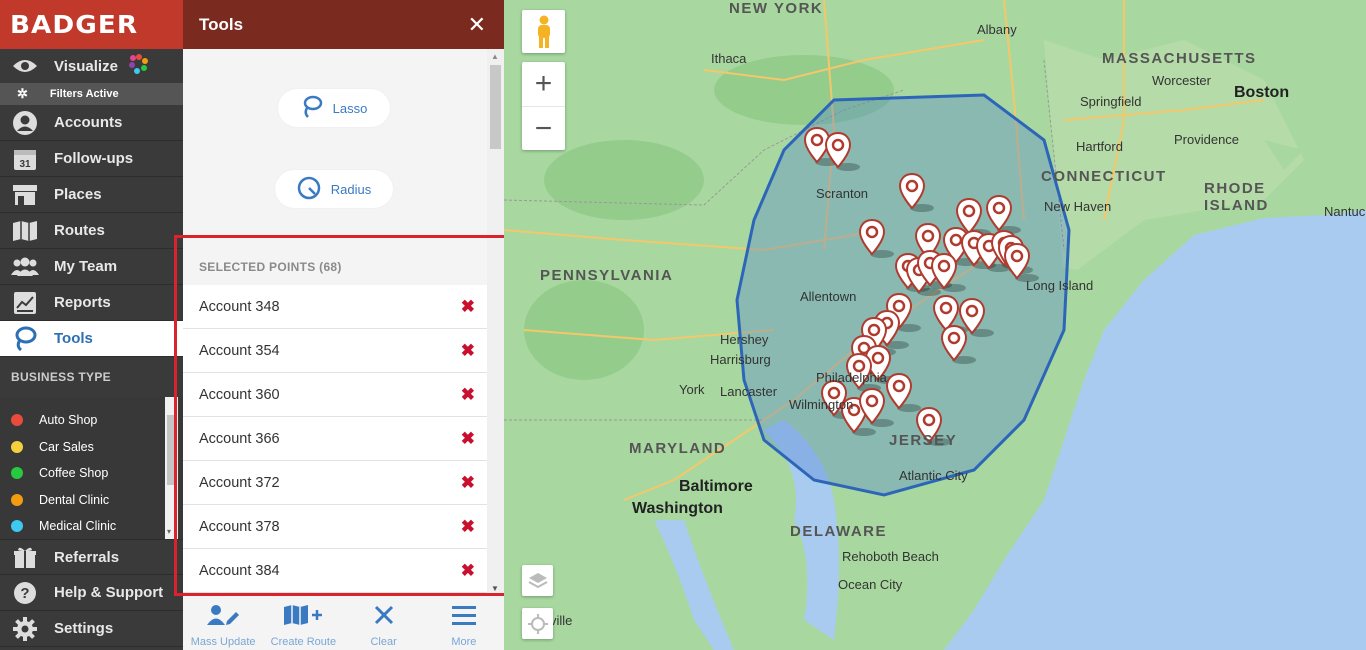 This screenshot has width=1366, height=650. I want to click on more-label: More, so click(464, 642).